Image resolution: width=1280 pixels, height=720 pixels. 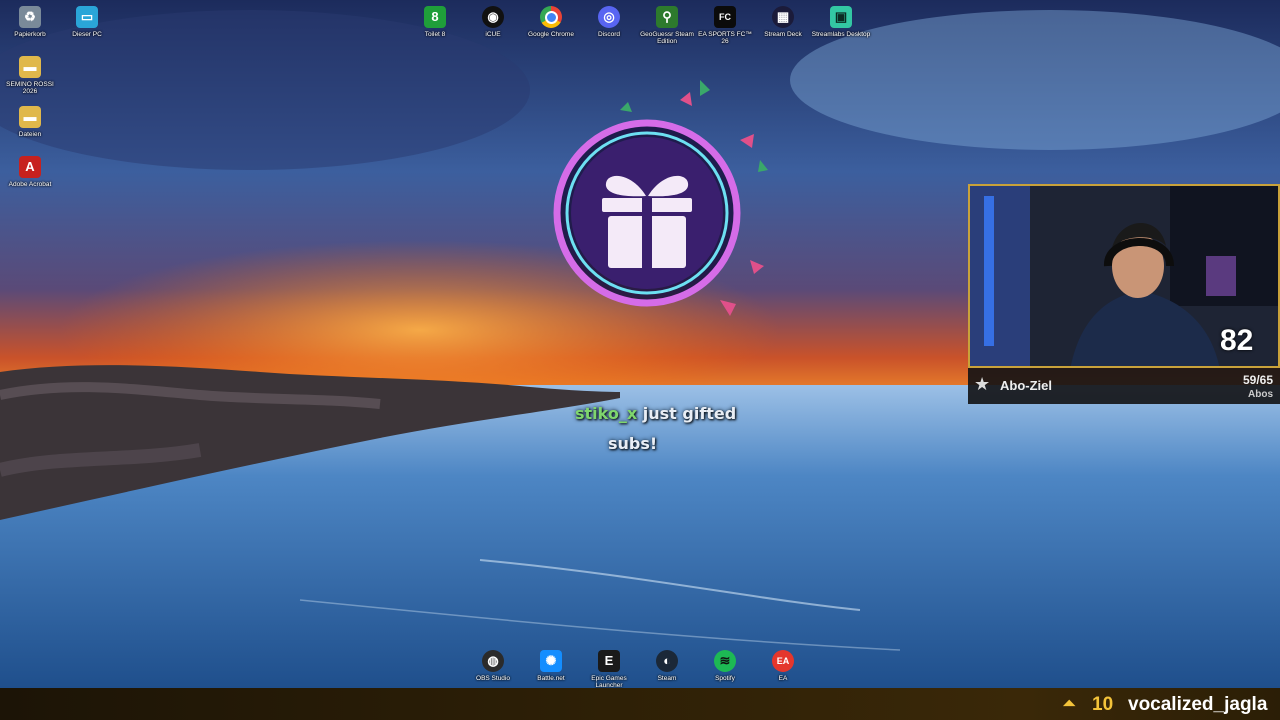 I want to click on discord-icon: ◎, so click(x=609, y=17).